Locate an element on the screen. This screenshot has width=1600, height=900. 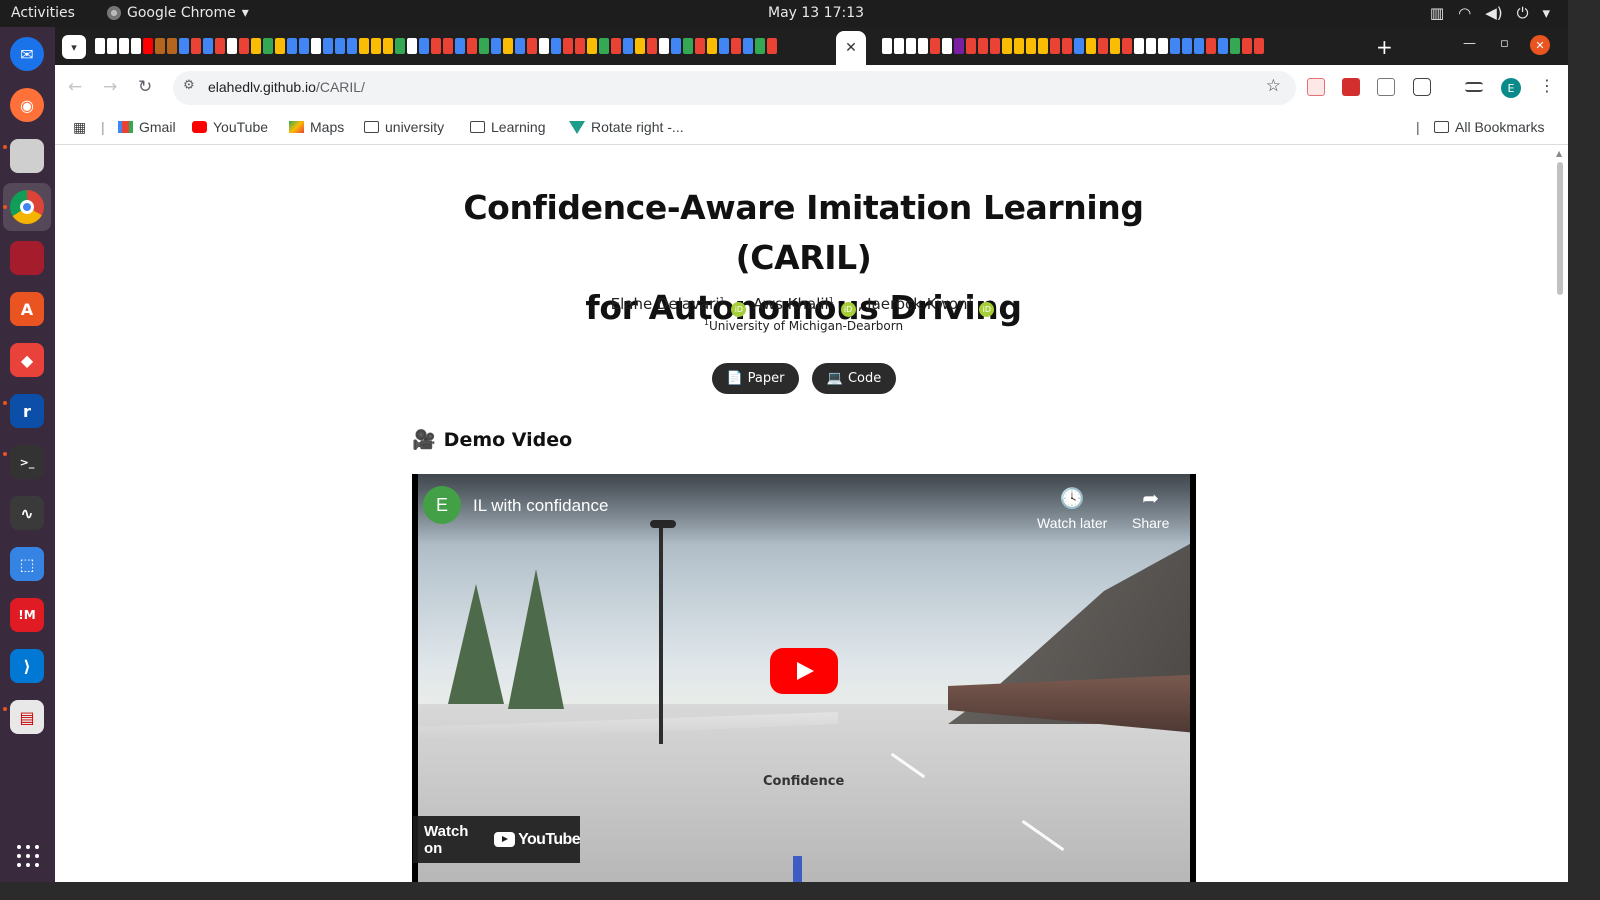
author-name: Jaerock Kwon is located at coordinates (917, 304).